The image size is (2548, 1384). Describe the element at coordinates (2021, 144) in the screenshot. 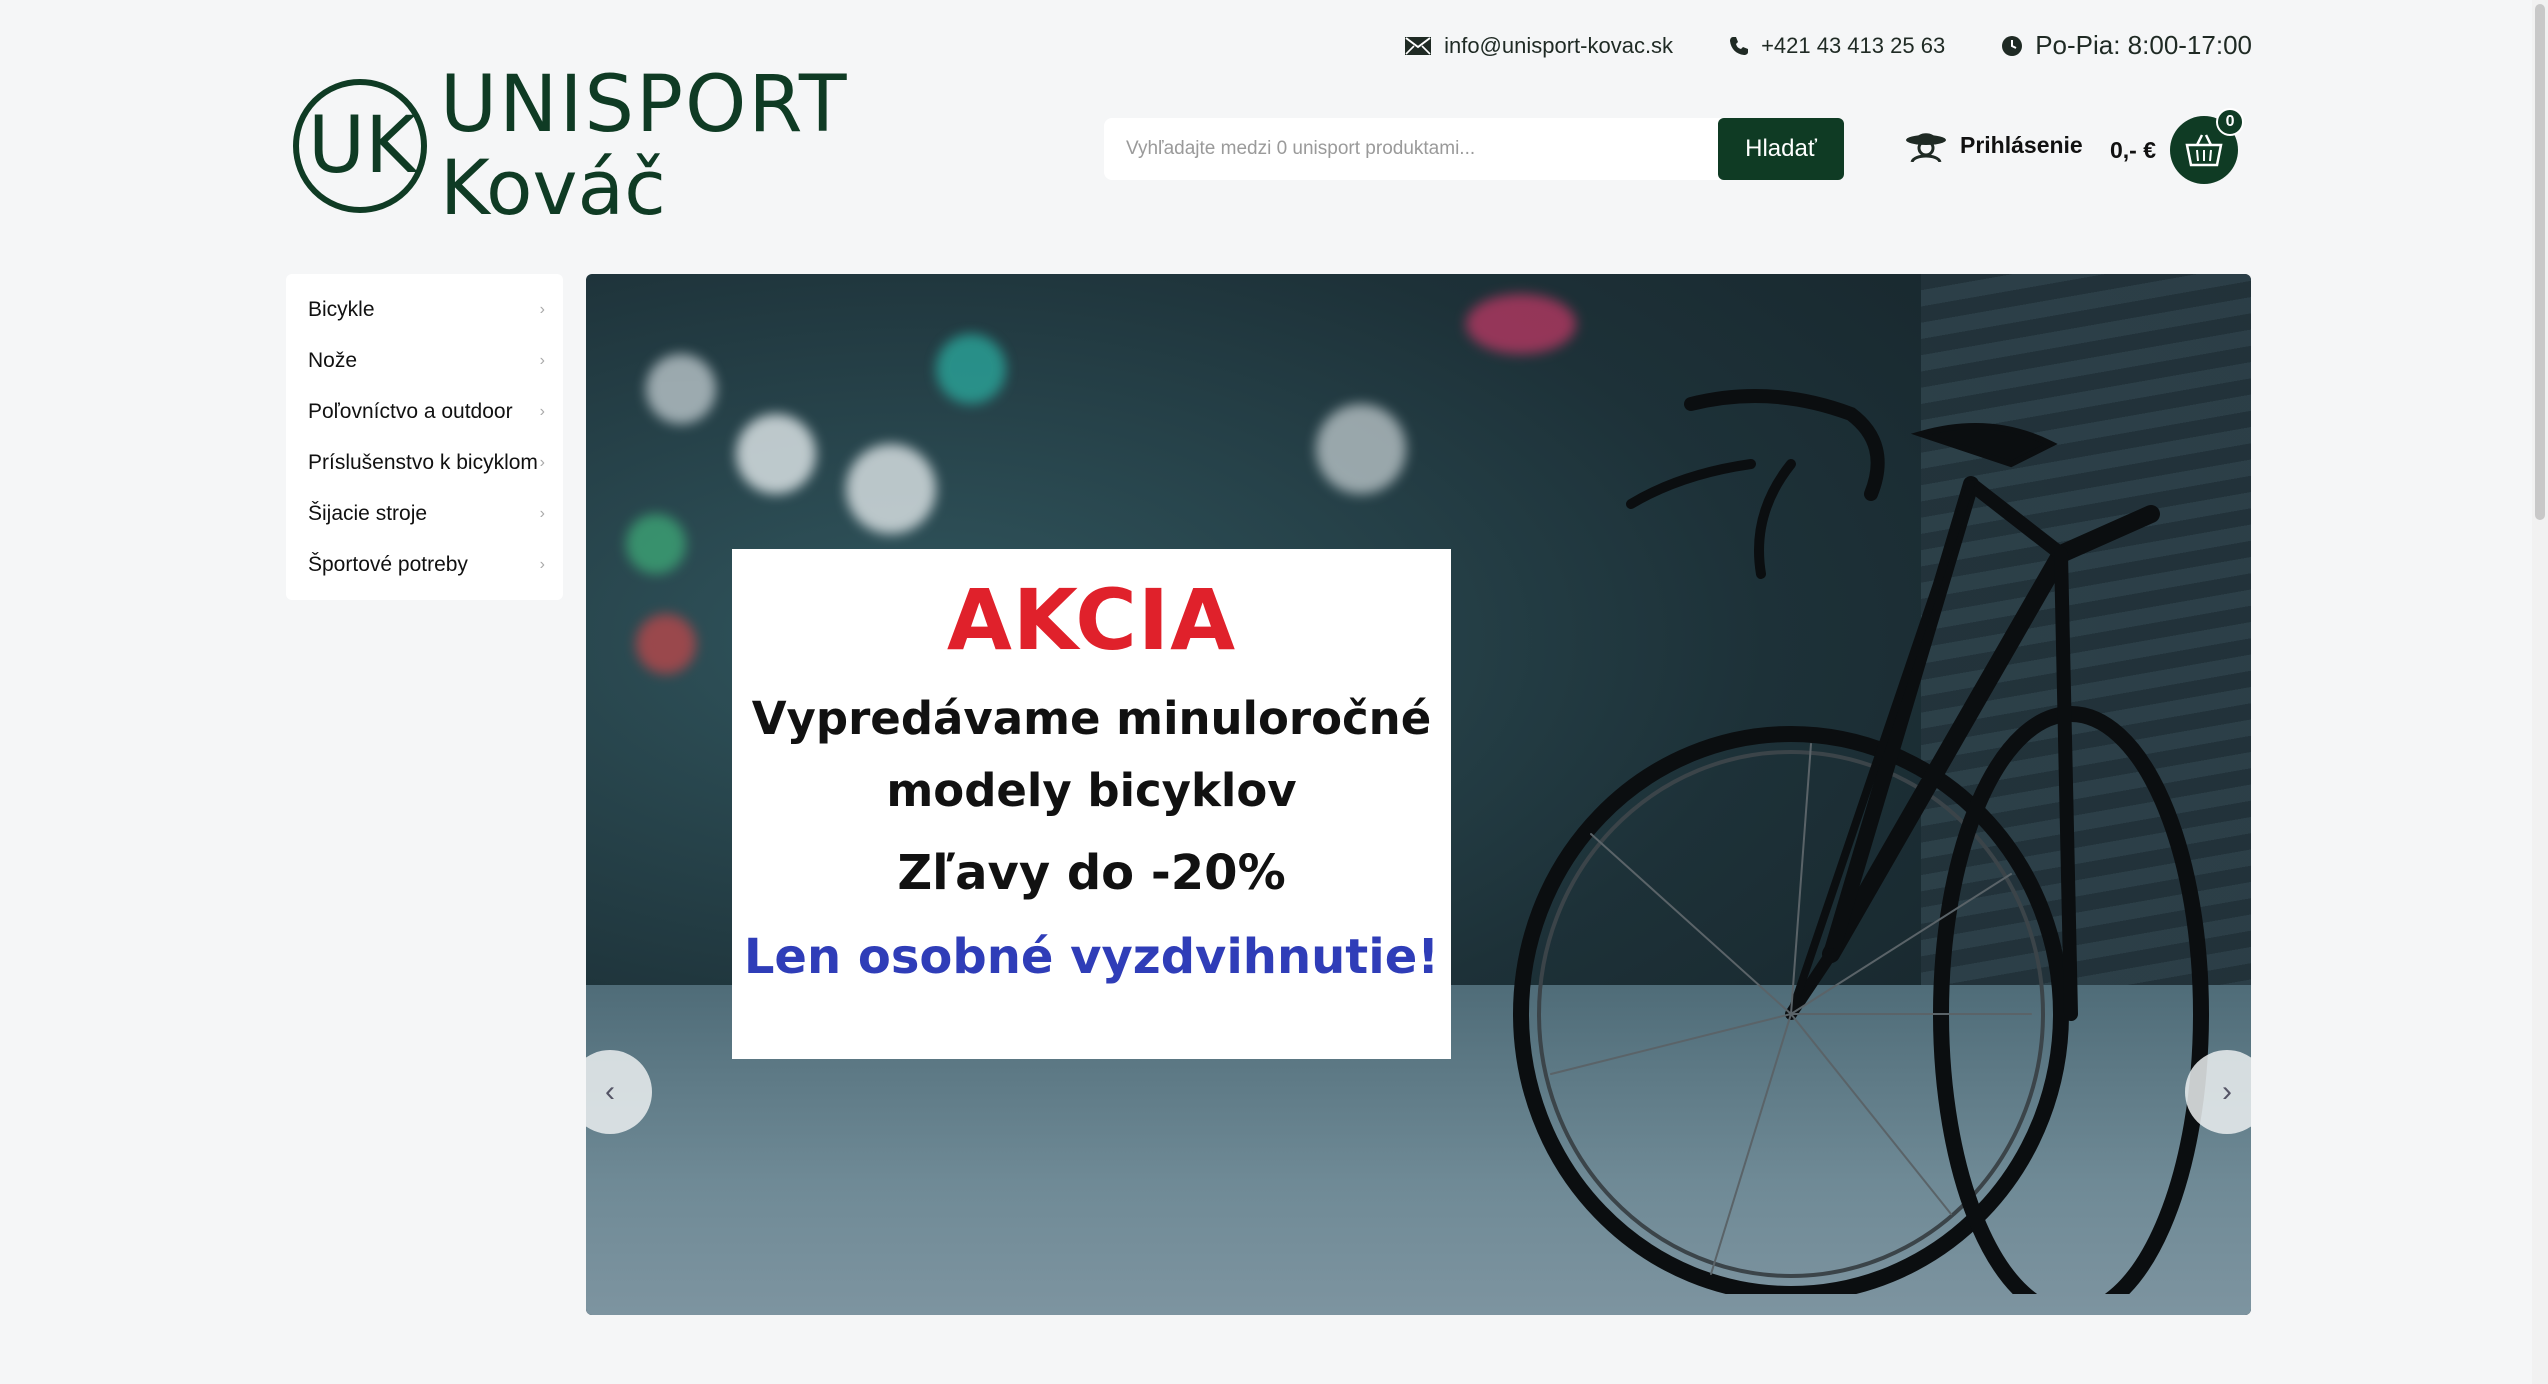

I see `login-label: Prihlásenie` at that location.